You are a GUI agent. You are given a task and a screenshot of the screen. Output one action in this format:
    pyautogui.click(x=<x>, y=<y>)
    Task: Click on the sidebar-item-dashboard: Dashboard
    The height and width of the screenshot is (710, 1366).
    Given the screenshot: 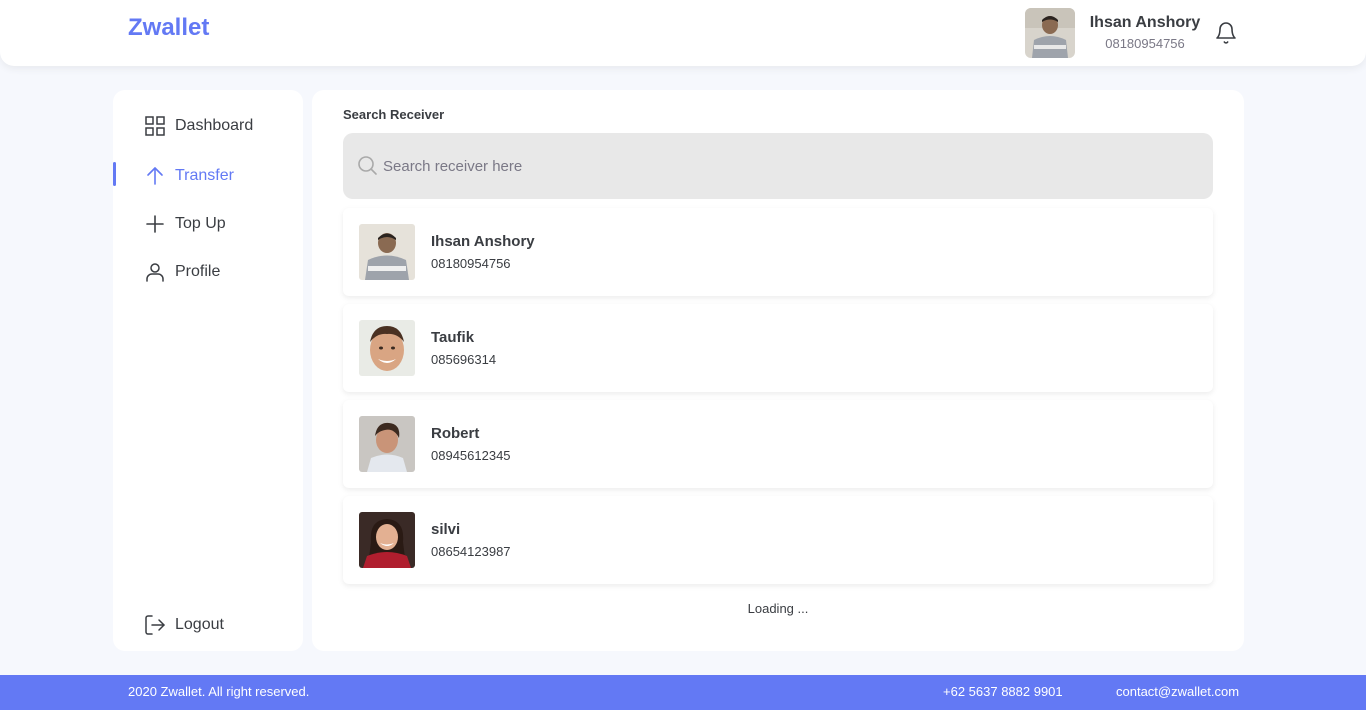 What is the action you would take?
    pyautogui.click(x=208, y=126)
    